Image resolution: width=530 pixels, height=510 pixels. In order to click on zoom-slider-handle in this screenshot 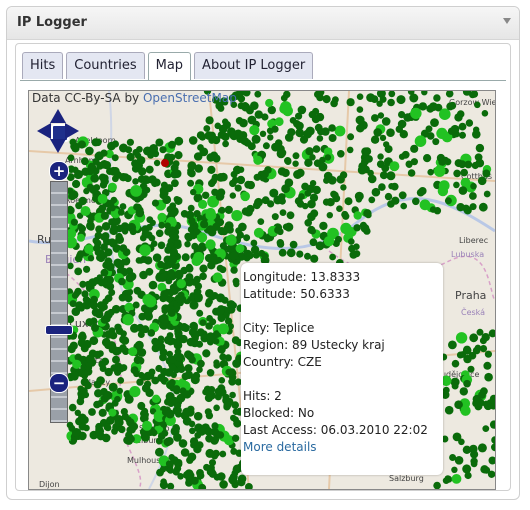, I will do `click(59, 330)`.